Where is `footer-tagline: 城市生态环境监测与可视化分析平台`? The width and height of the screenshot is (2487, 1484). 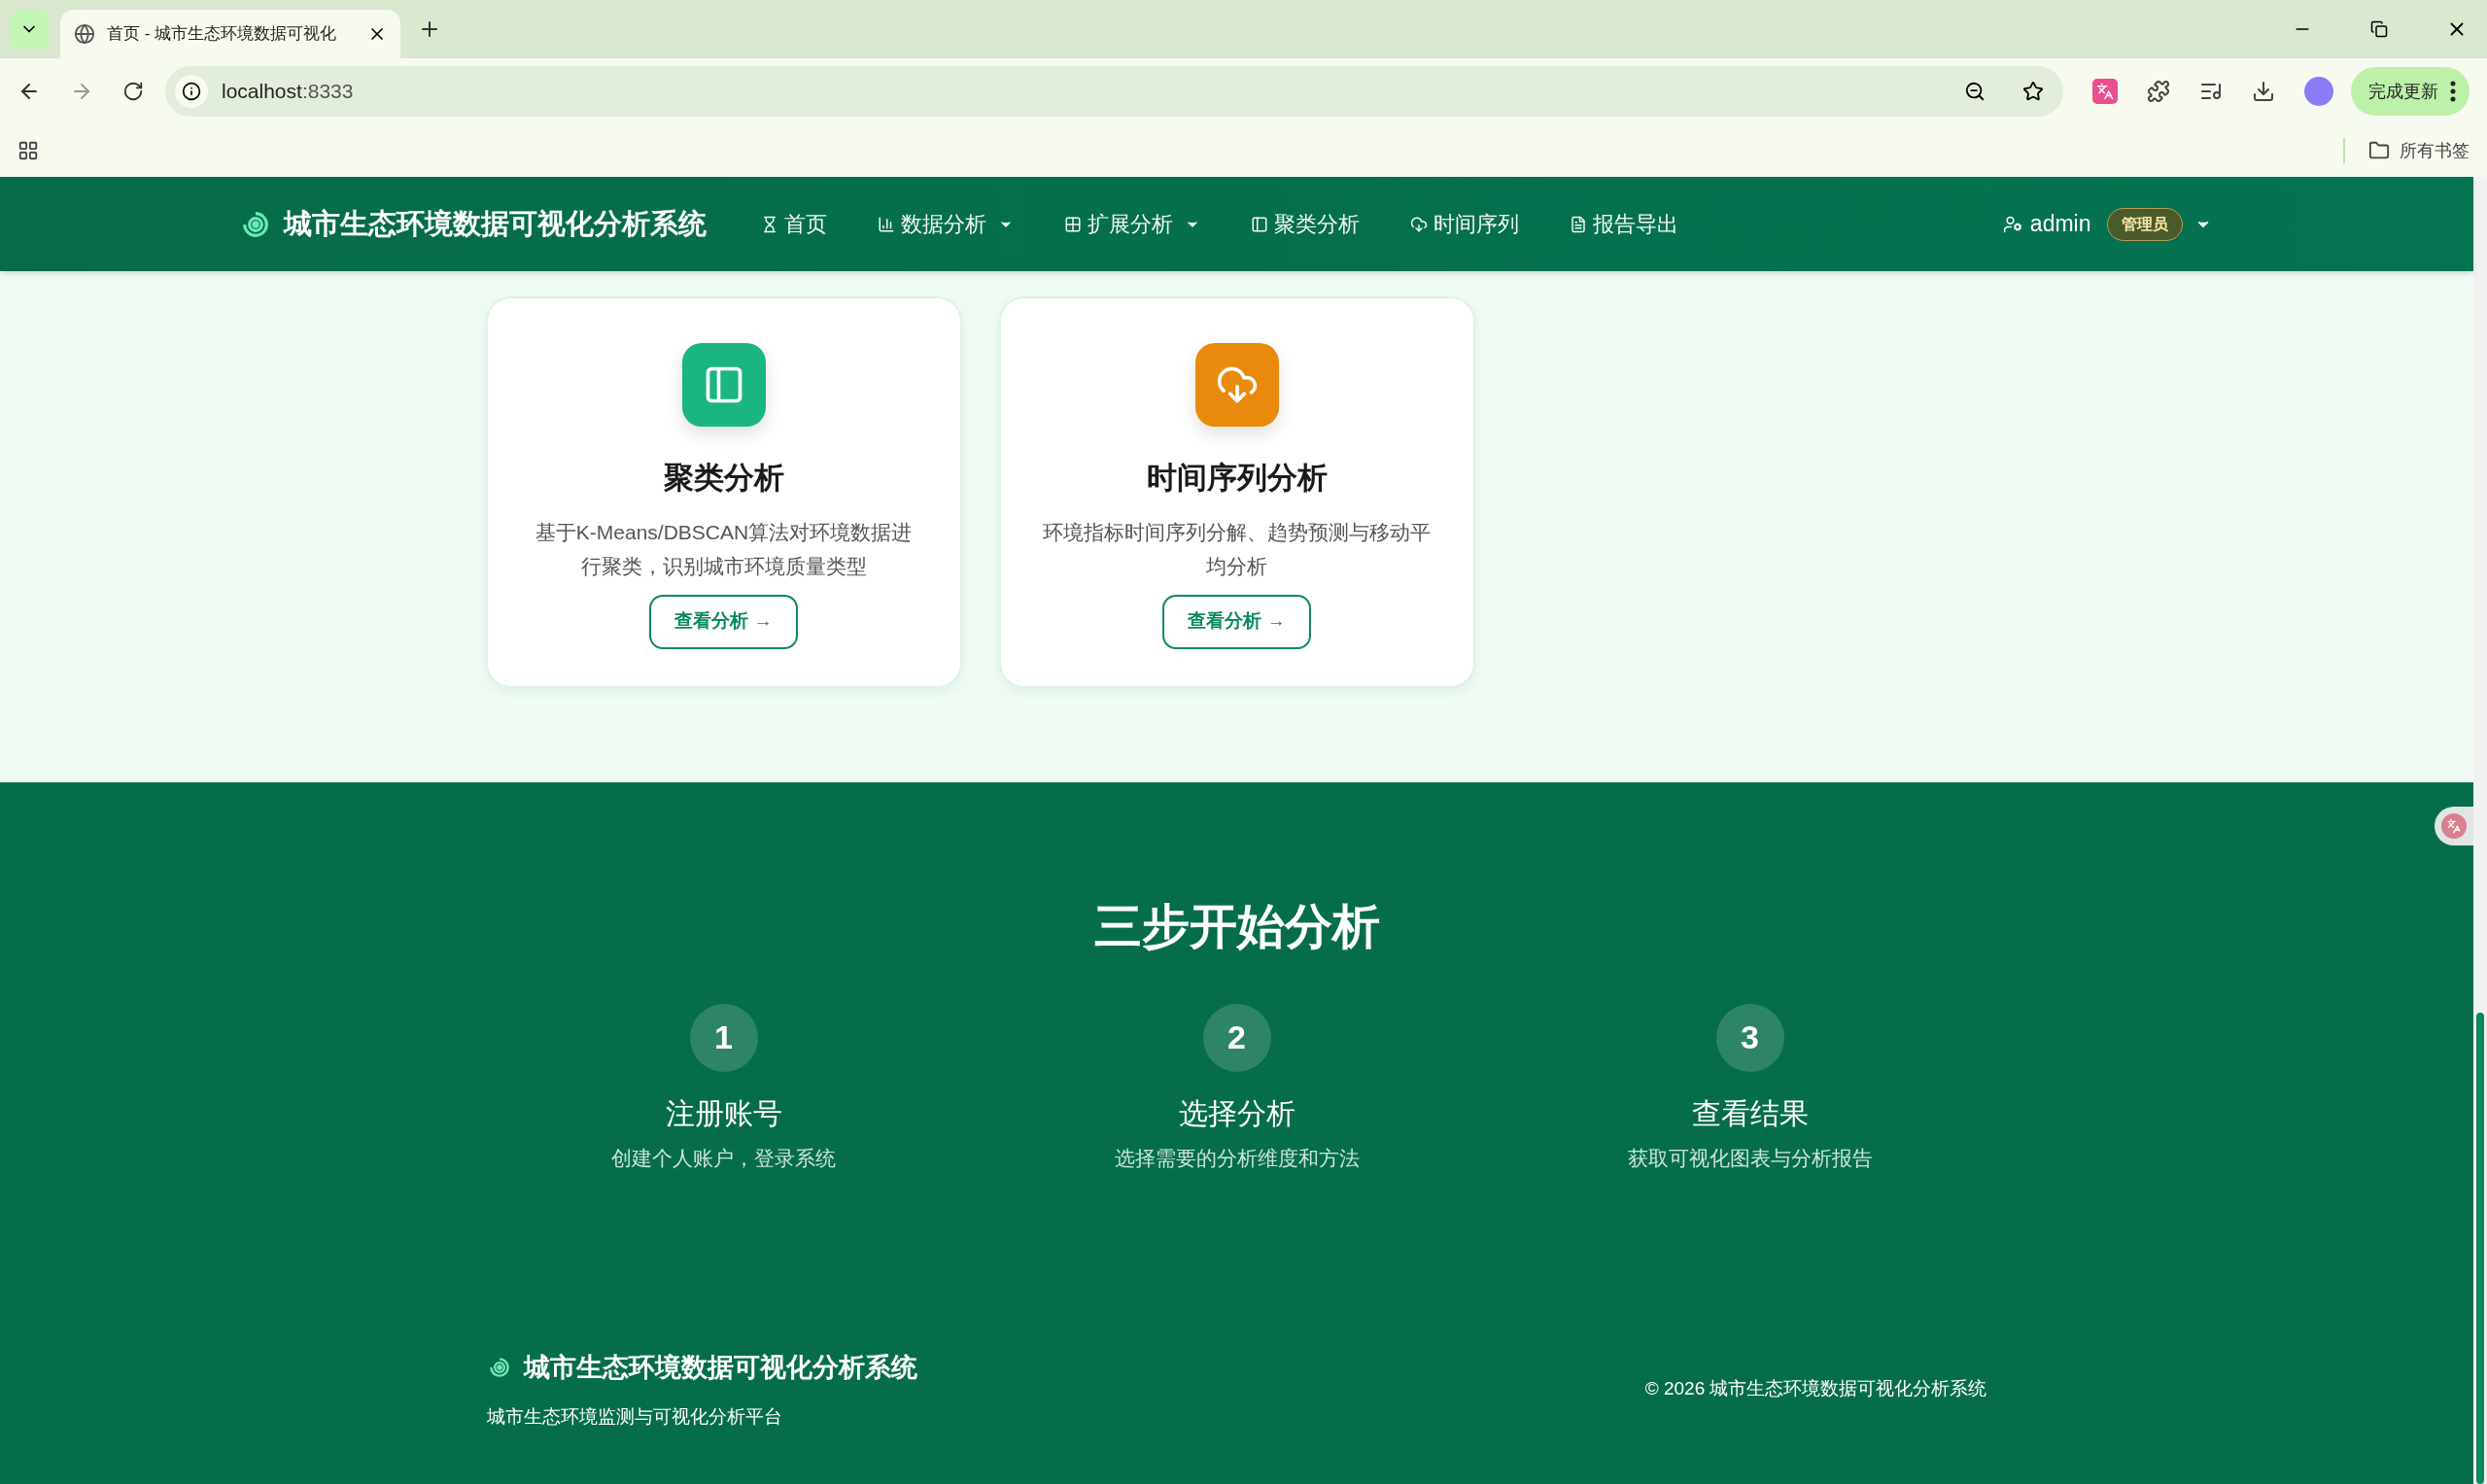 footer-tagline: 城市生态环境监测与可视化分析平台 is located at coordinates (634, 1416).